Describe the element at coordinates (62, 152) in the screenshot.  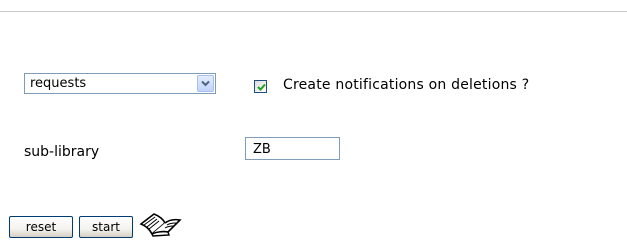
I see `sub-library-label: sub-library` at that location.